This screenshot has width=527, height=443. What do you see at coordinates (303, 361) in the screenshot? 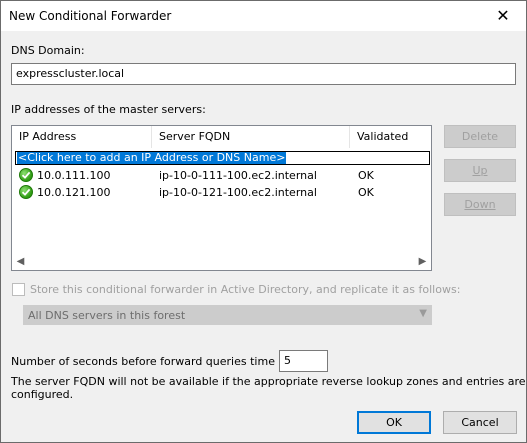
I see `timeout-input: 5` at bounding box center [303, 361].